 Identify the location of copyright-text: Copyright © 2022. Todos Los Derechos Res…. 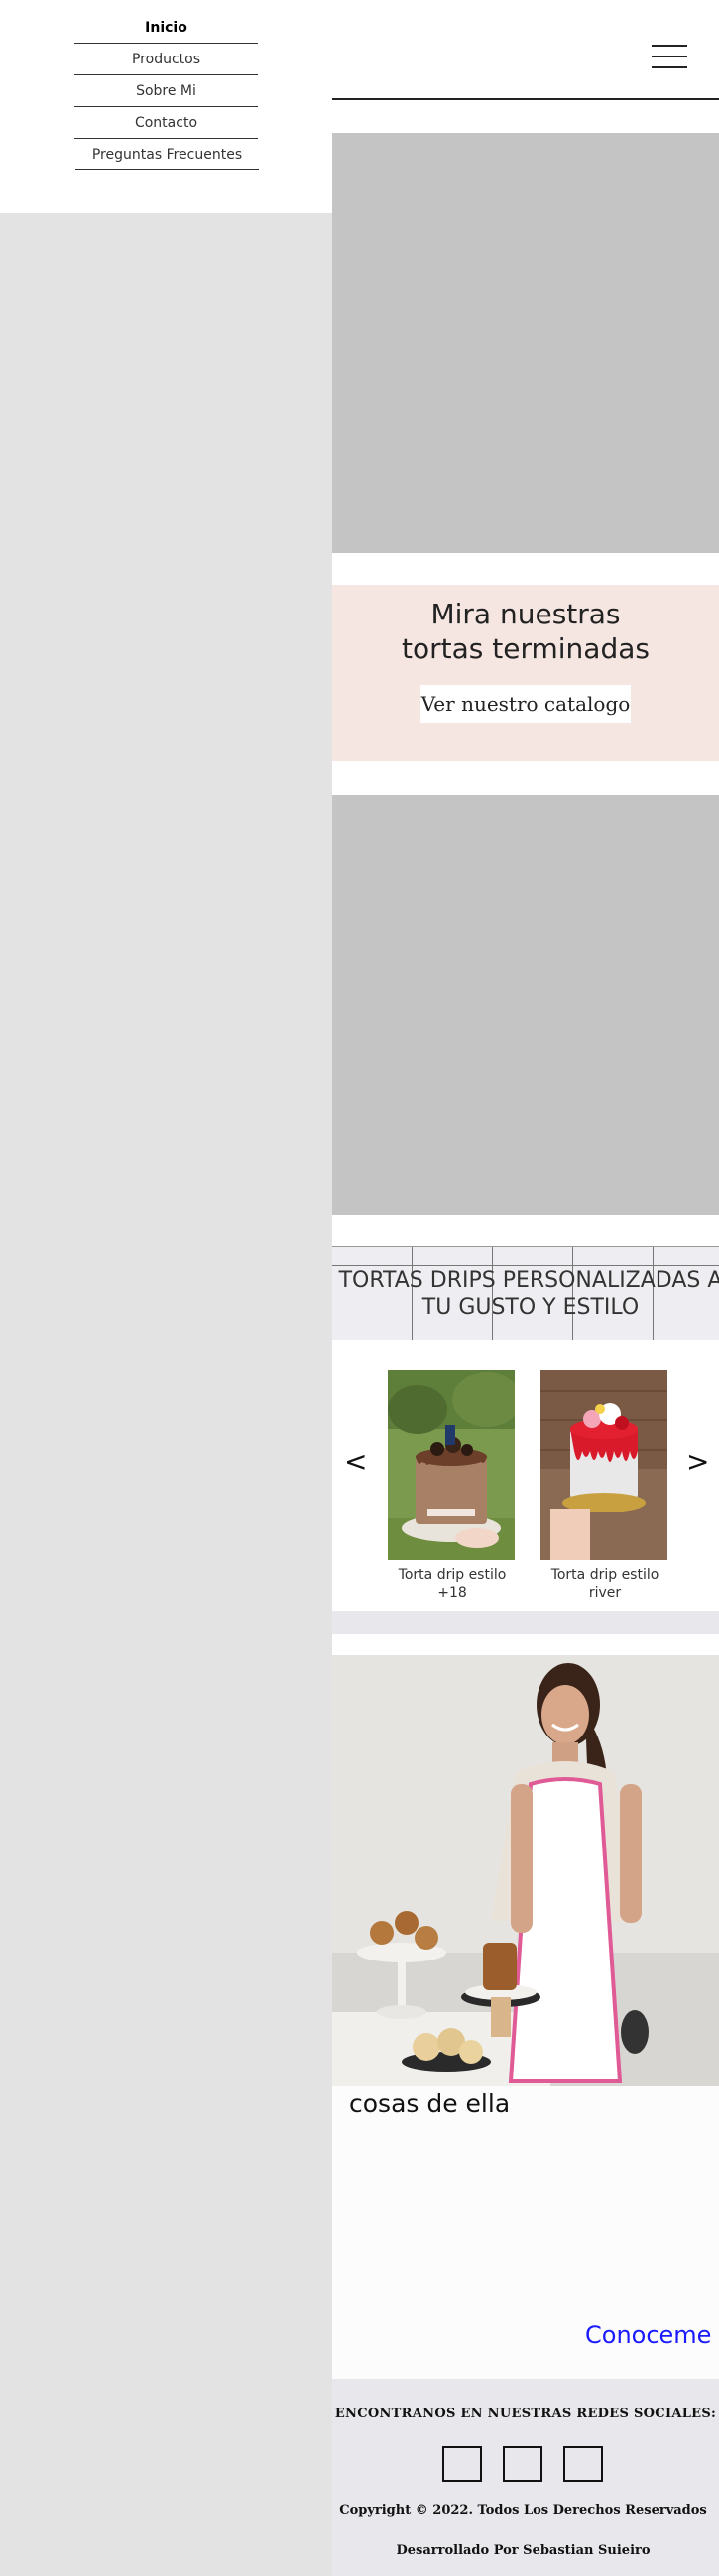
(523, 2510).